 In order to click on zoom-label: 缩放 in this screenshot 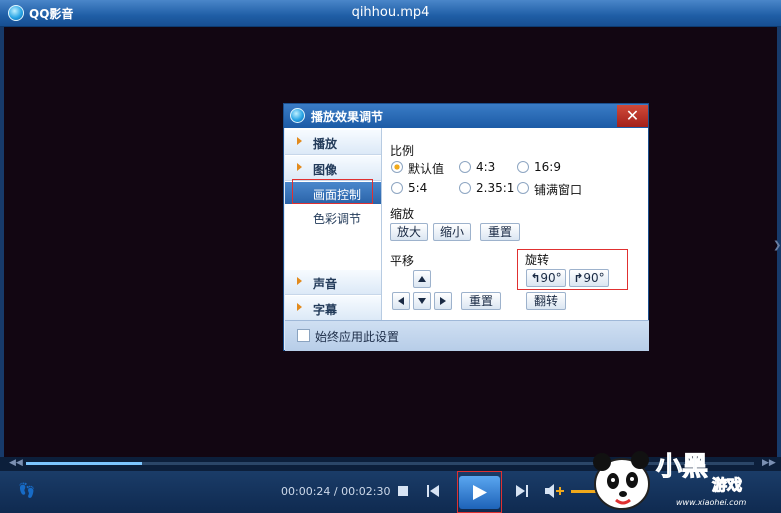, I will do `click(402, 214)`.